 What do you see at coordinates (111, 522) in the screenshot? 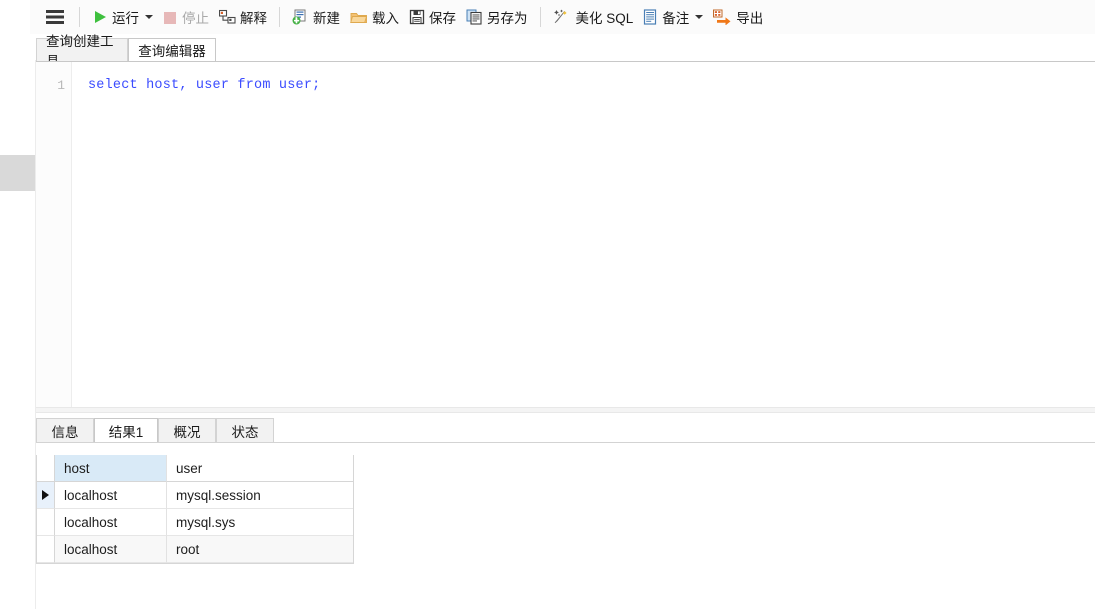
I see `cell-host-1: localhost` at bounding box center [111, 522].